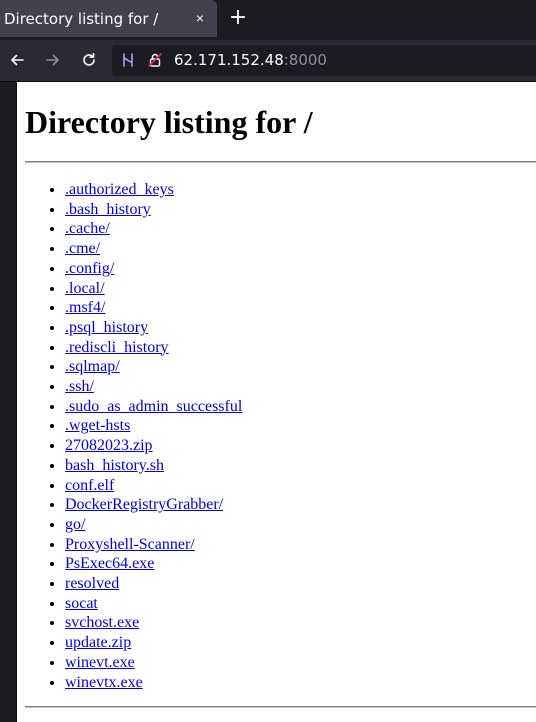 The height and width of the screenshot is (722, 536). I want to click on list-item: conf.elf, so click(153, 486).